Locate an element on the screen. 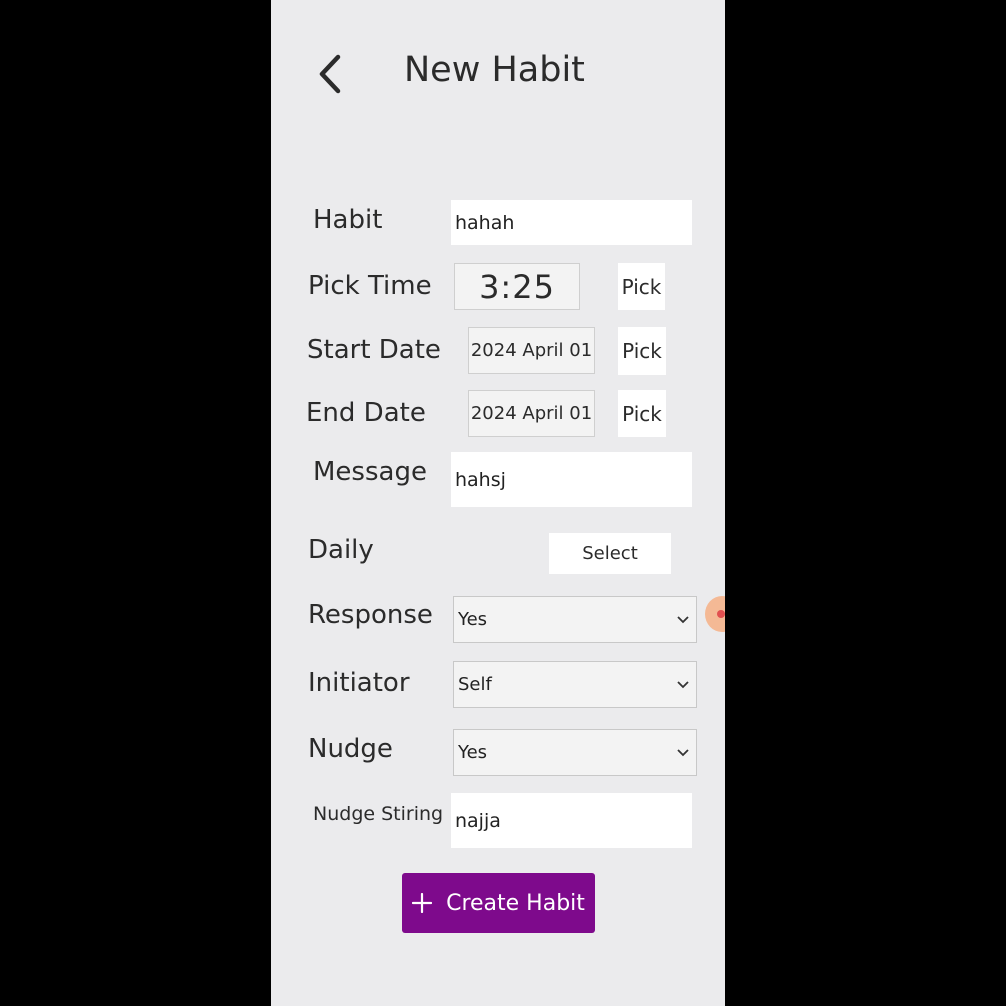 Image resolution: width=1006 pixels, height=1006 pixels. time-display: 3:25 is located at coordinates (517, 286).